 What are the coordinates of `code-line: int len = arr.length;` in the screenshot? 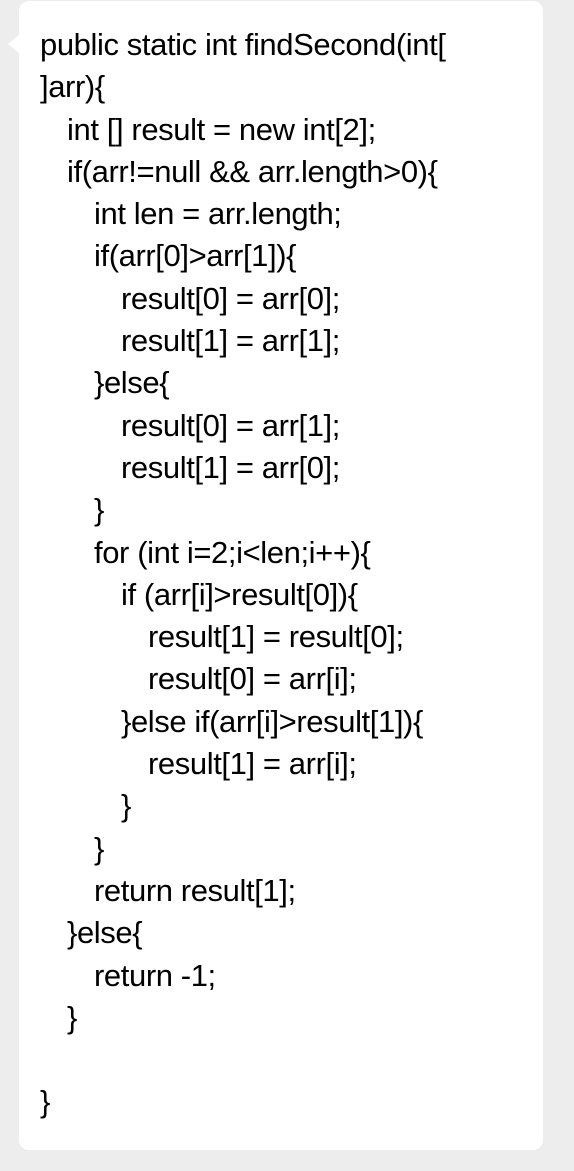 It's located at (218, 214).